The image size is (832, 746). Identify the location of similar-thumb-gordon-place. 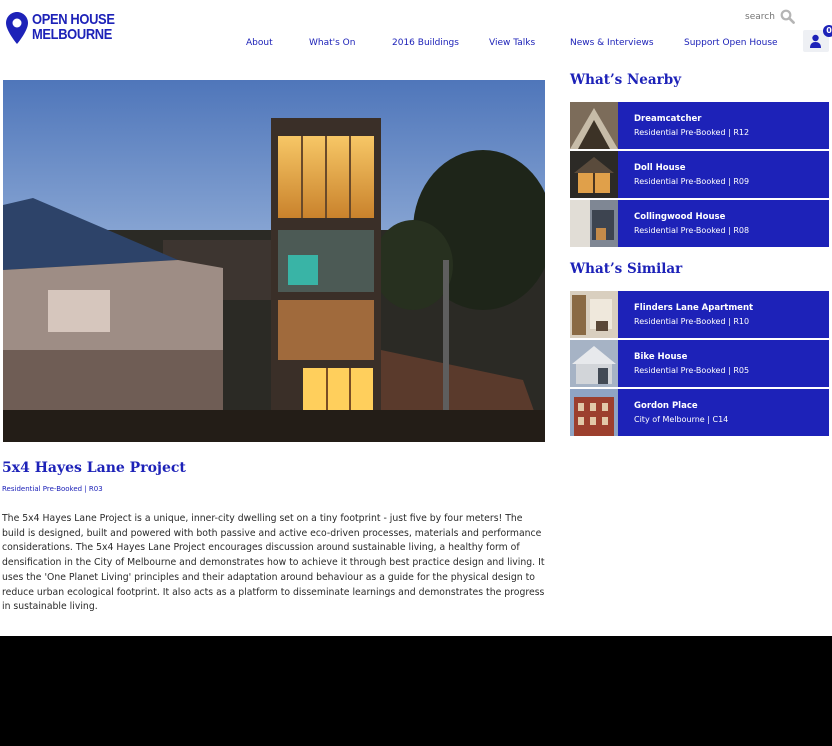
(594, 412).